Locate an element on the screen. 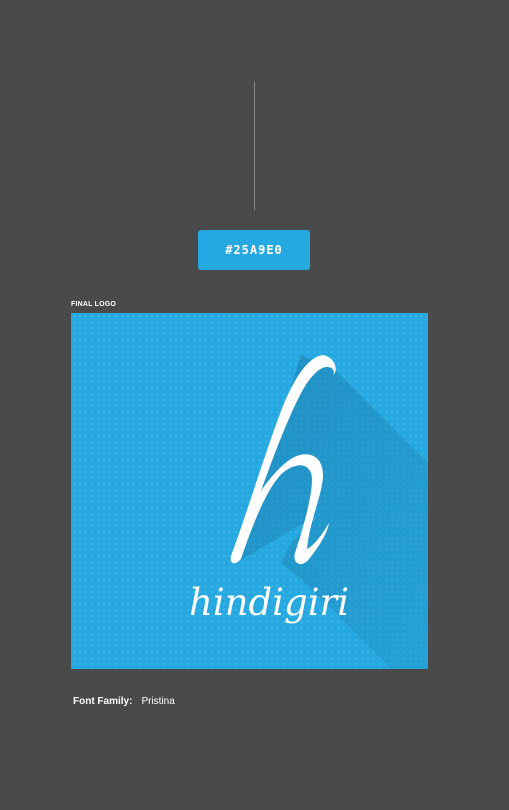 The width and height of the screenshot is (509, 810). divider-line is located at coordinates (254, 146).